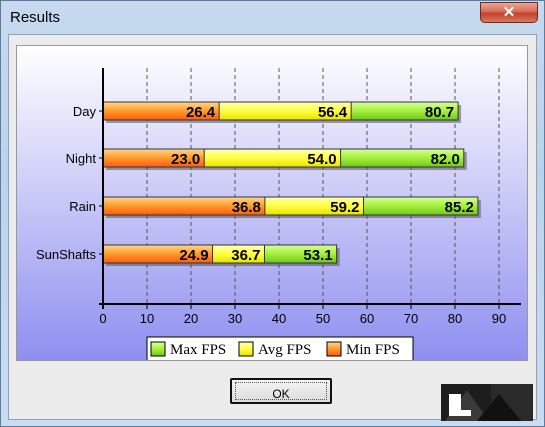  Describe the element at coordinates (81, 158) in the screenshot. I see `category-label: Night` at that location.